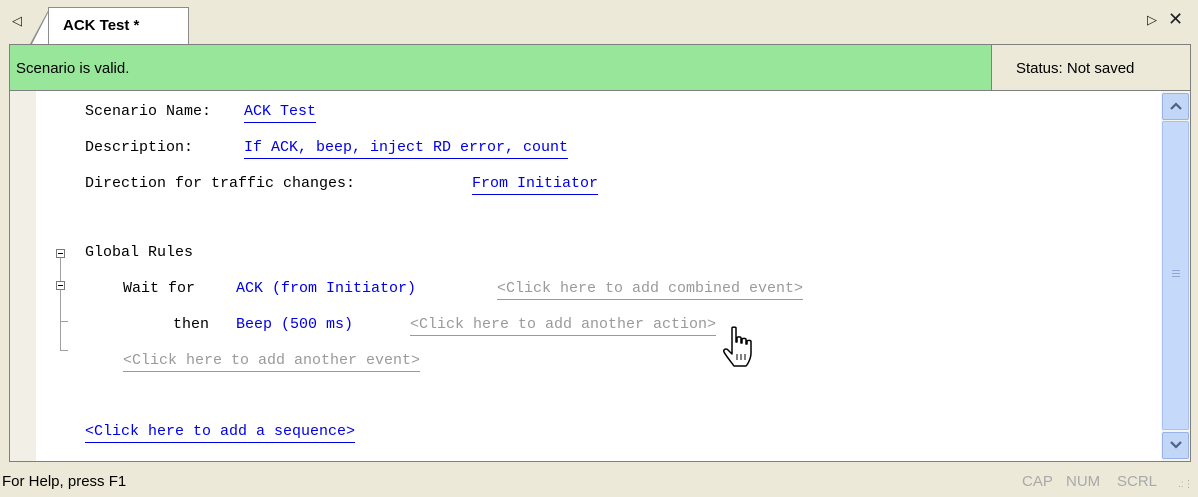  What do you see at coordinates (272, 362) in the screenshot?
I see `add-another-event-link: <Click here to add another event>` at bounding box center [272, 362].